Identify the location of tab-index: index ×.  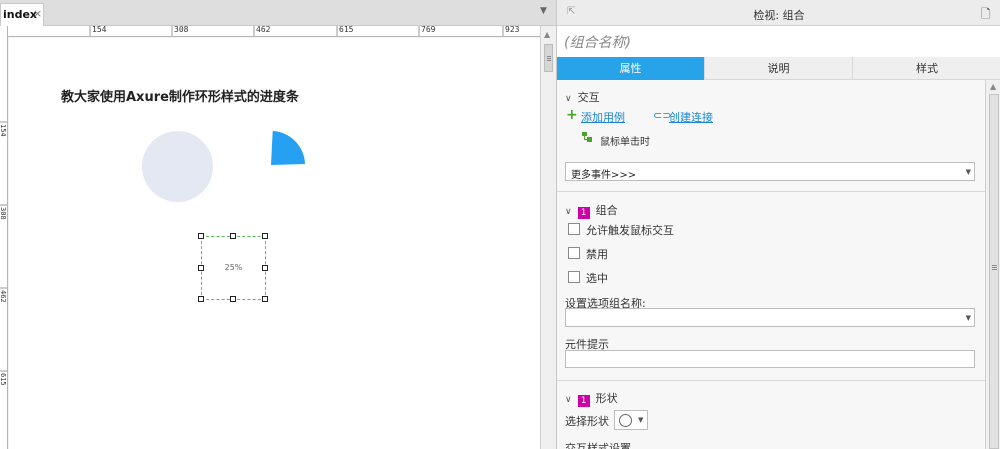
(22, 14).